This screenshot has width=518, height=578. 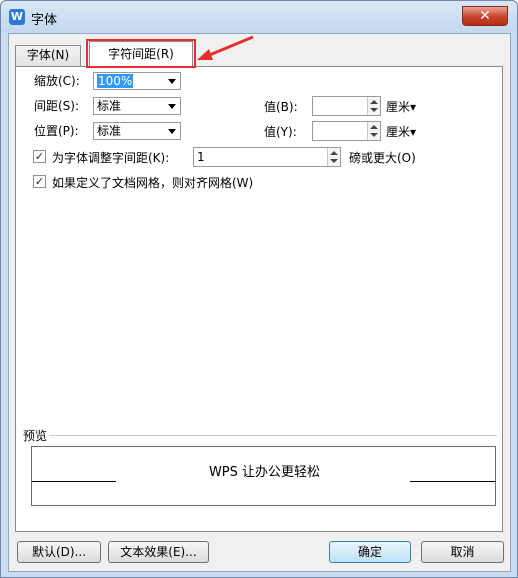 What do you see at coordinates (17, 17) in the screenshot?
I see `wps-writer-icon: W` at bounding box center [17, 17].